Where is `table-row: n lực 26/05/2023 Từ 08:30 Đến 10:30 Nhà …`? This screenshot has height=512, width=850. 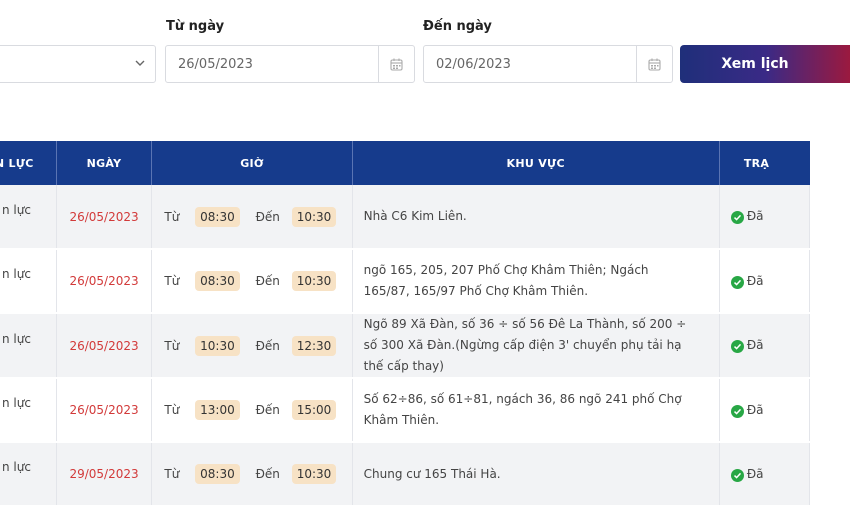
table-row: n lực 26/05/2023 Từ 08:30 Đến 10:30 Nhà … is located at coordinates (405, 217).